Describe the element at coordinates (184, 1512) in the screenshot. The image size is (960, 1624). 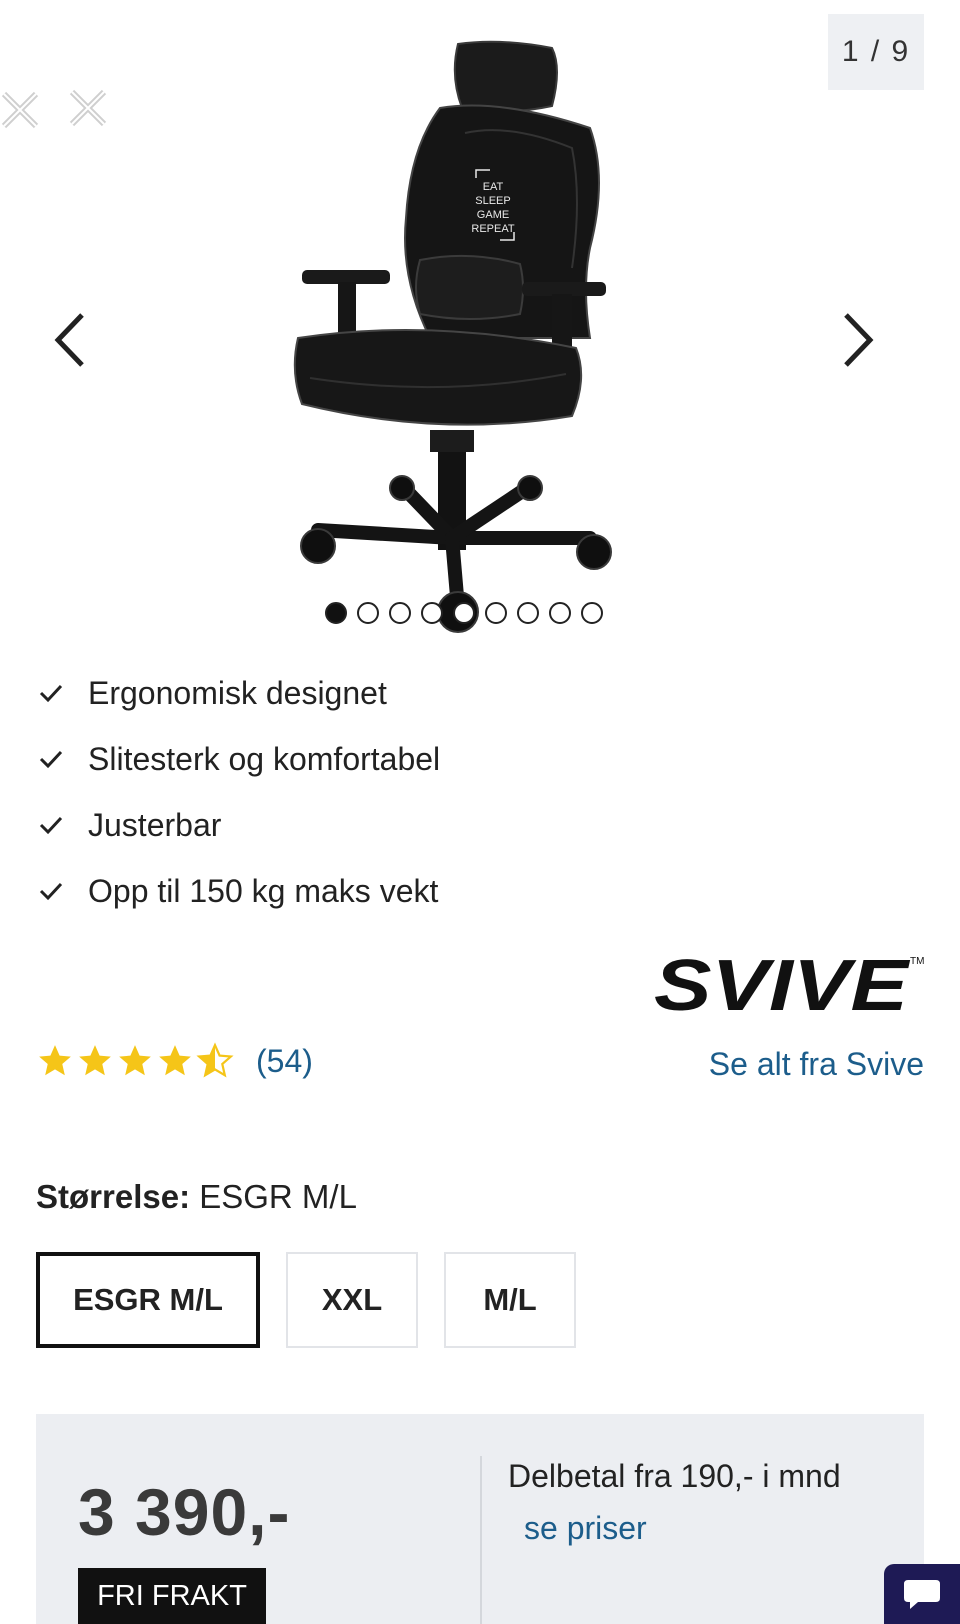
I see `price: 3 390,-` at that location.